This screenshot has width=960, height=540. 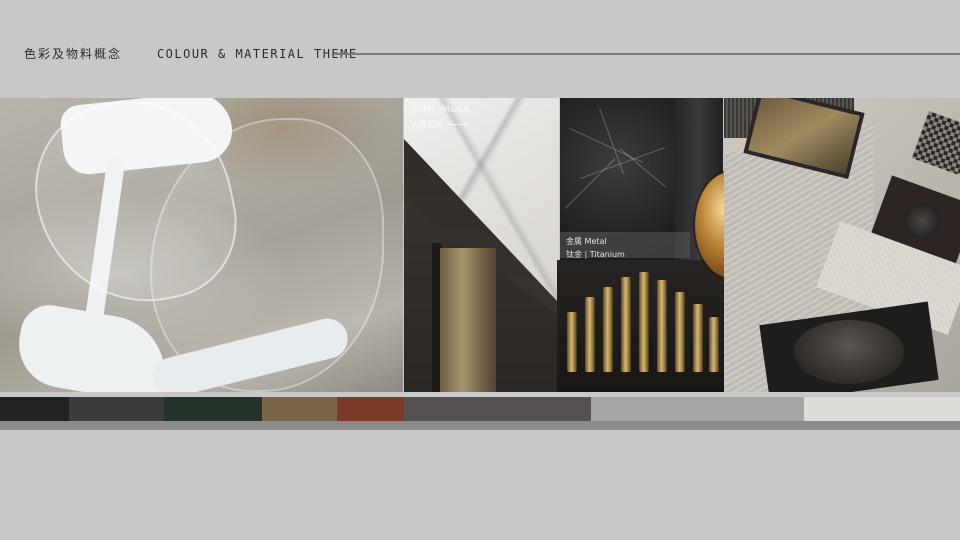 I want to click on metal-caption-1: 金属 Metal, so click(x=586, y=241).